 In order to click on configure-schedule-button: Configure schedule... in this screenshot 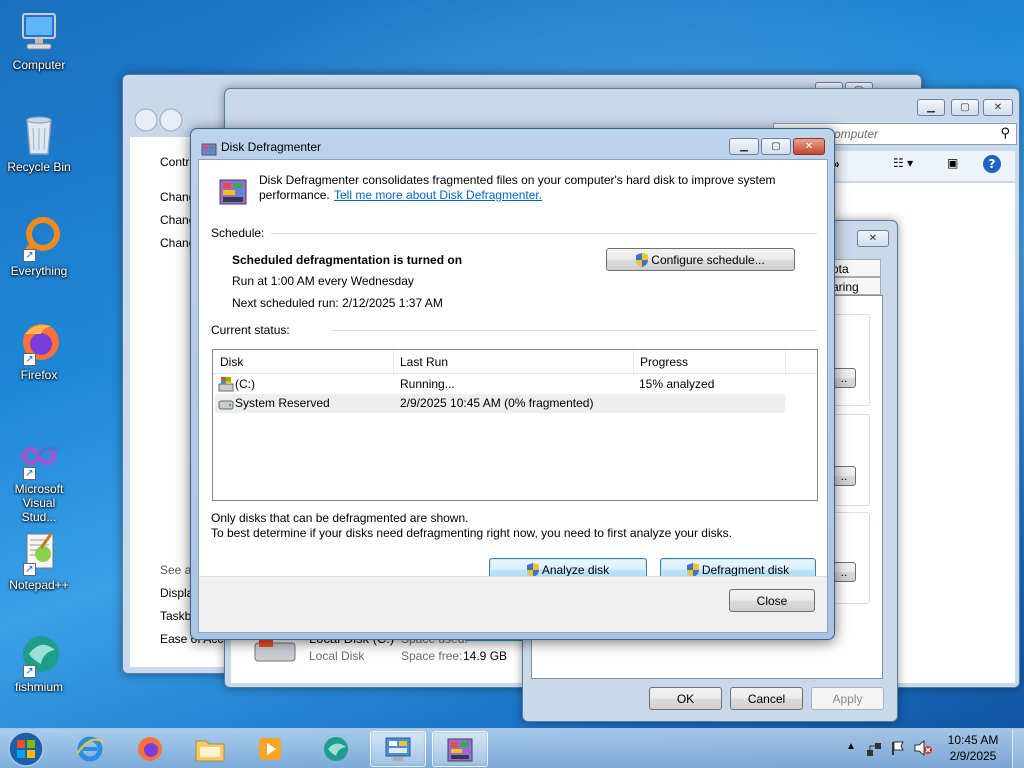, I will do `click(700, 259)`.